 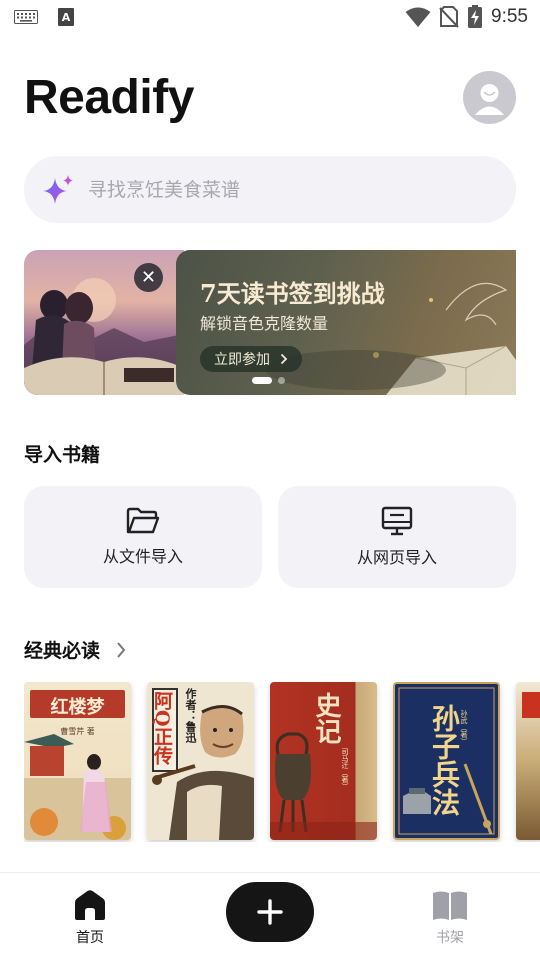 I want to click on close-icon: ✕, so click(x=148, y=277).